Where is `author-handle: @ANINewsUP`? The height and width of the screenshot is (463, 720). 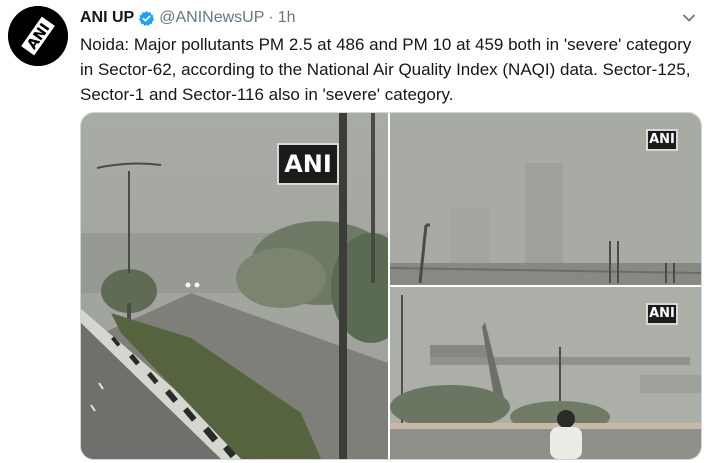
author-handle: @ANINewsUP is located at coordinates (211, 18).